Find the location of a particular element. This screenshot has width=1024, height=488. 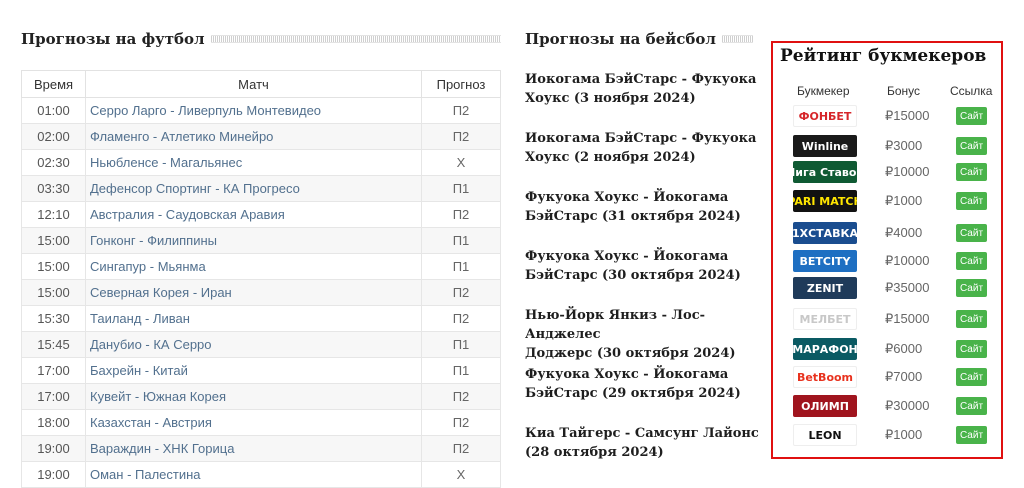

bookmaker-row: BETCITY ₽10000 Сайт is located at coordinates (887, 261).